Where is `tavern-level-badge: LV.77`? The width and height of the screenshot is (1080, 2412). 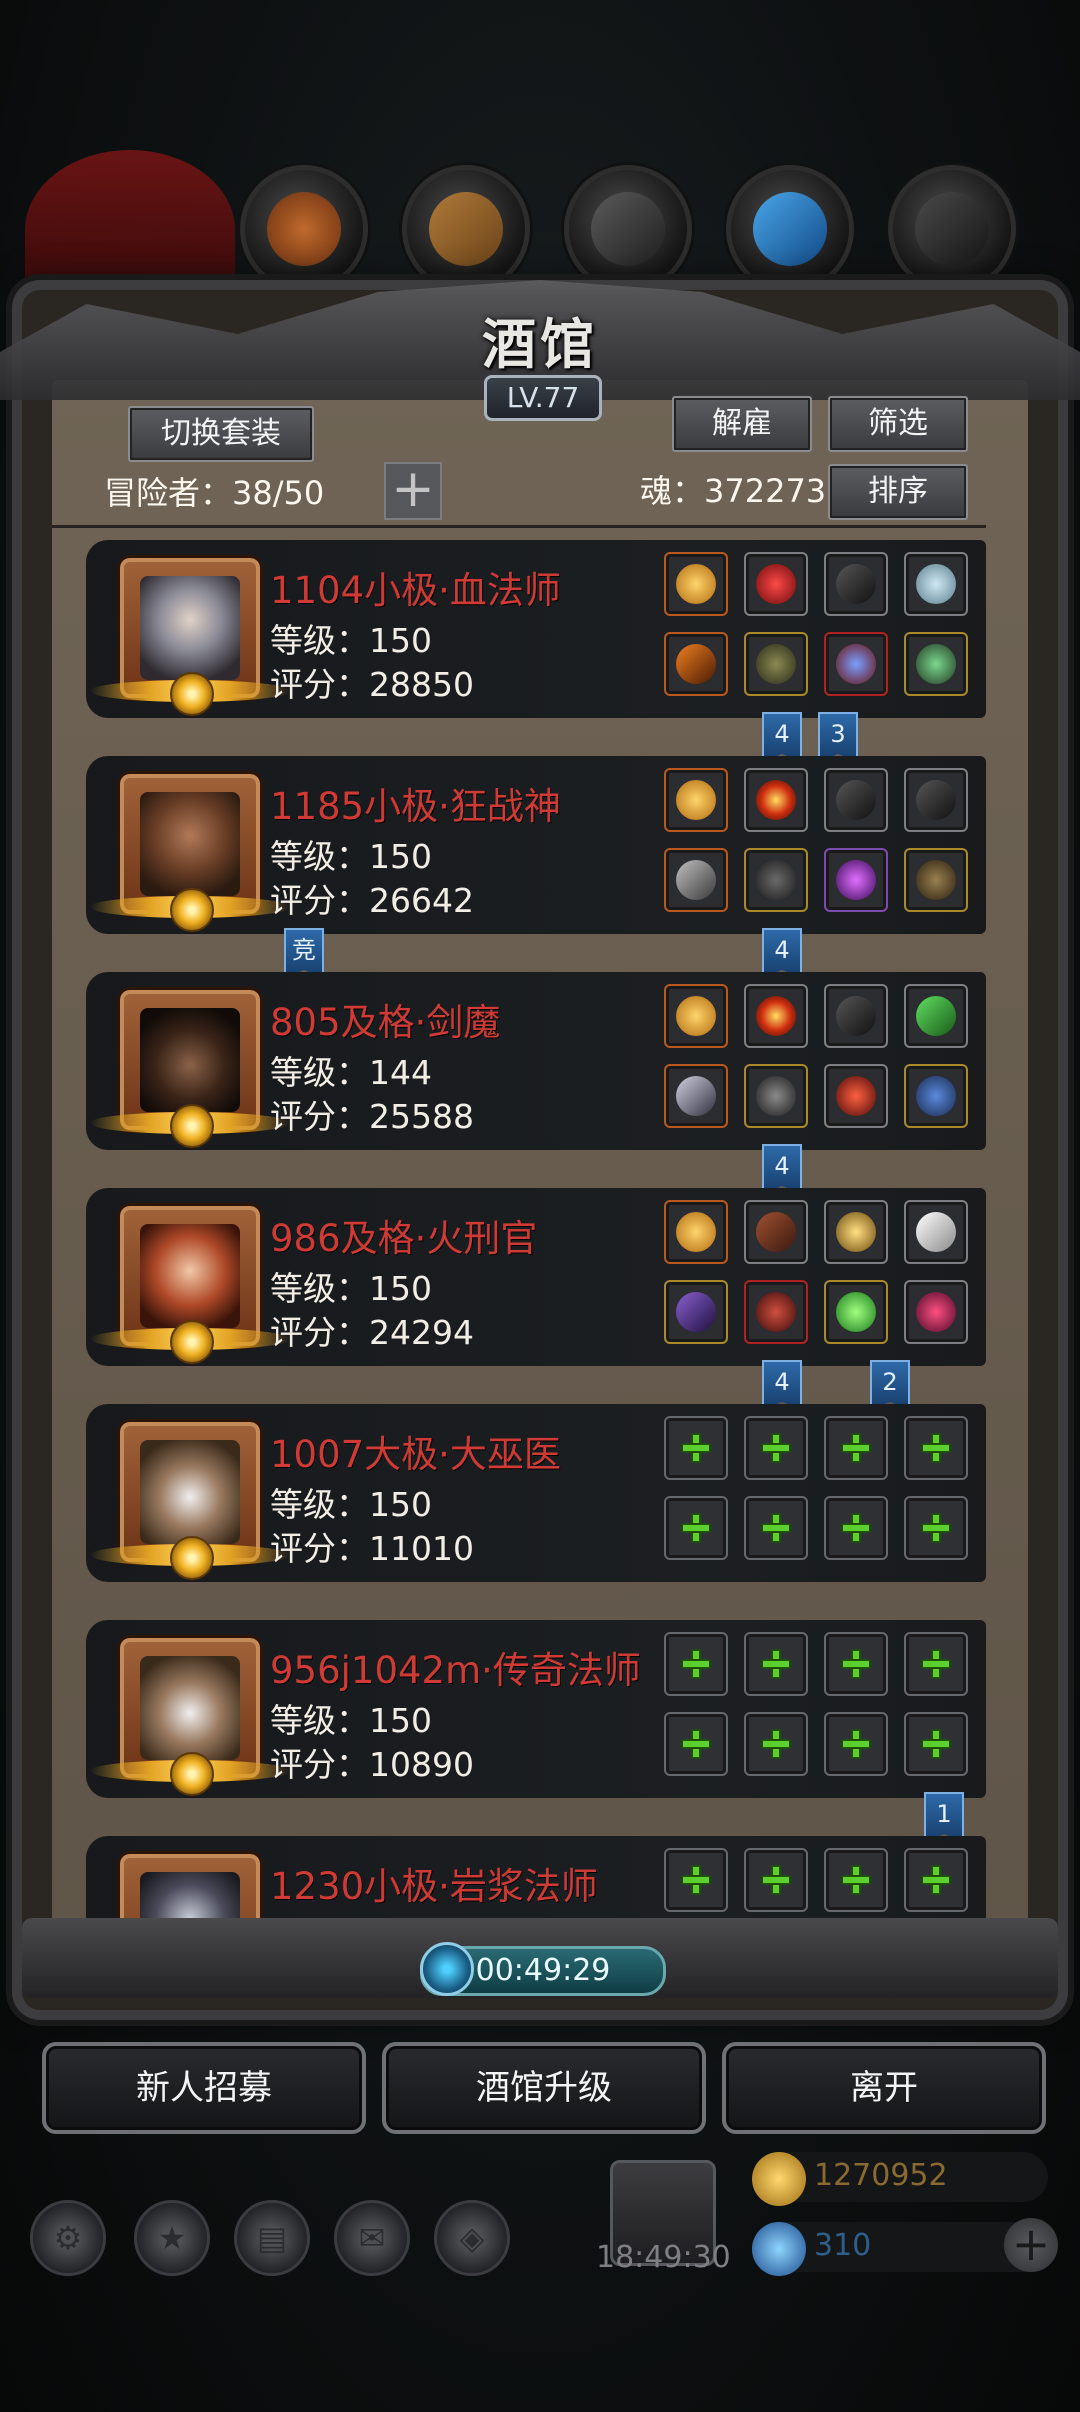 tavern-level-badge: LV.77 is located at coordinates (543, 398).